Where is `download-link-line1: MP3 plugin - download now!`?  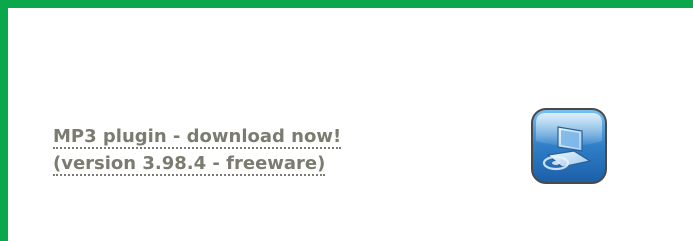
download-link-line1: MP3 plugin - download now! is located at coordinates (197, 137).